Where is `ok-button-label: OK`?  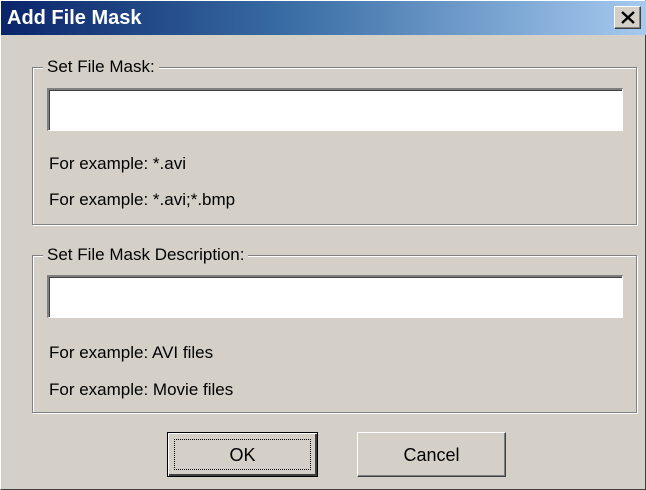 ok-button-label: OK is located at coordinates (242, 454).